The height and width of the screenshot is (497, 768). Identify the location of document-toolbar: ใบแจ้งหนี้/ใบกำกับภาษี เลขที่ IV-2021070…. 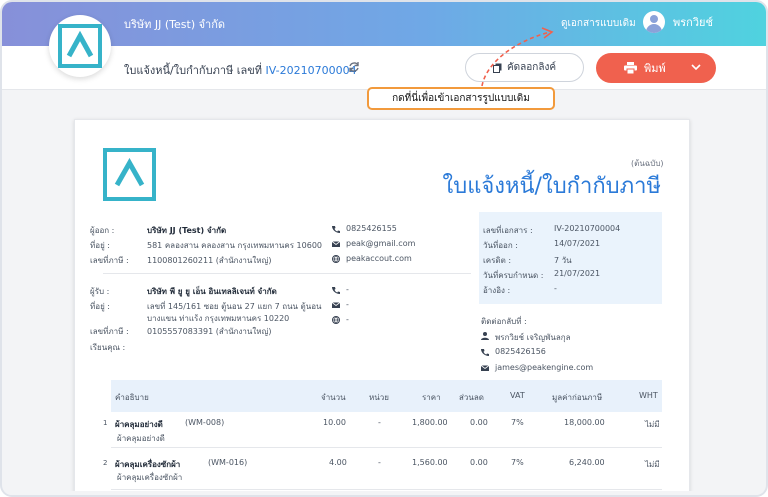
(384, 68).